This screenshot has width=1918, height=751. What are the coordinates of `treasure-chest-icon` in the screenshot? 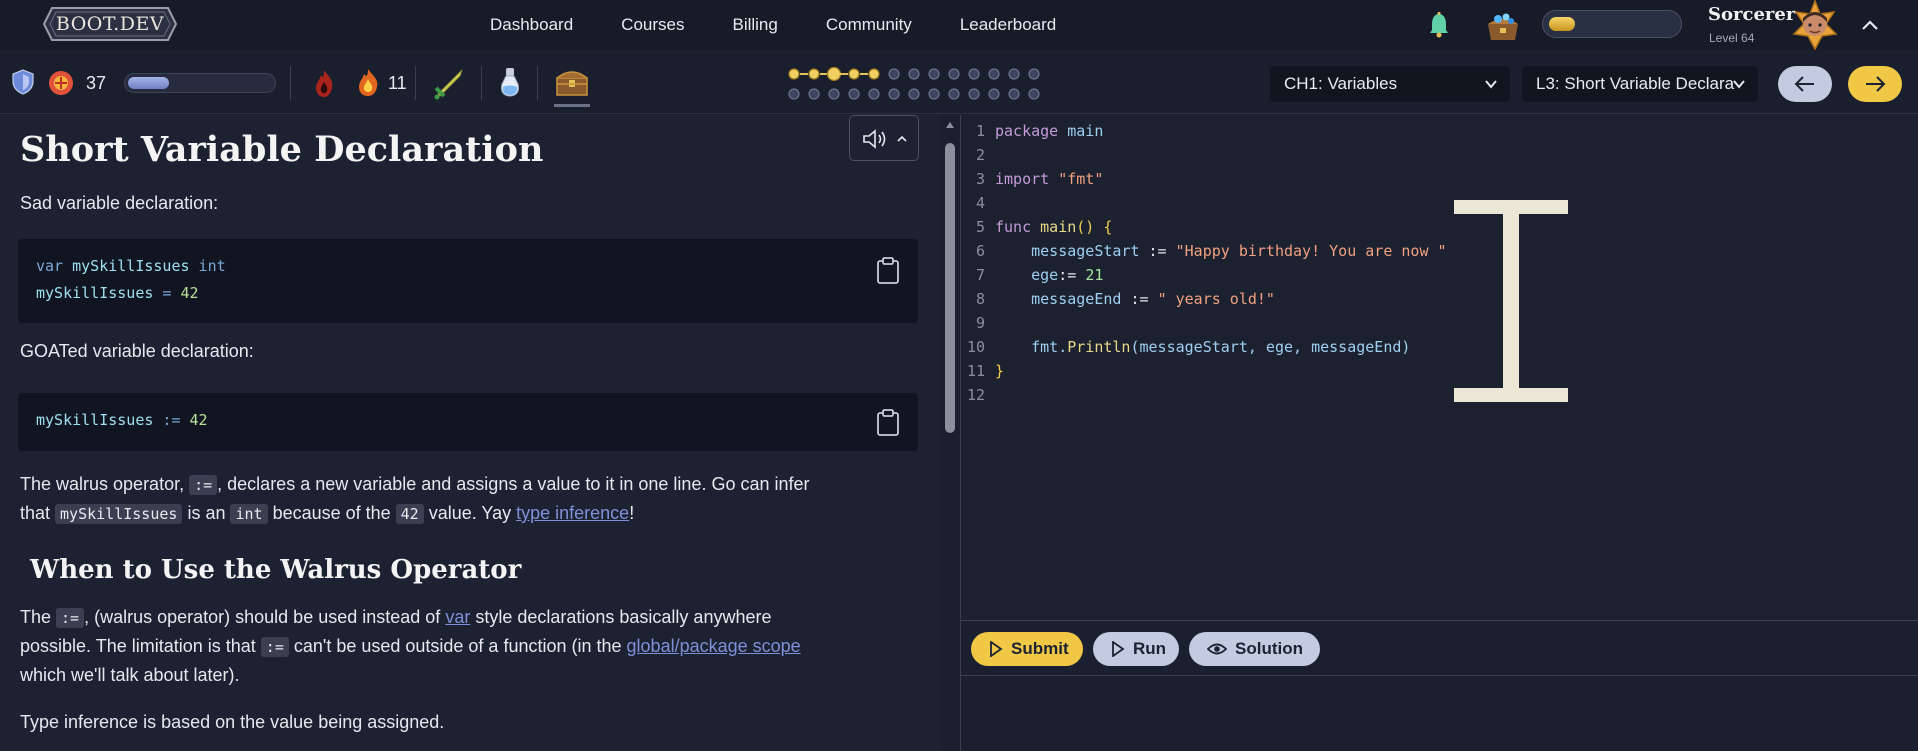 It's located at (572, 81).